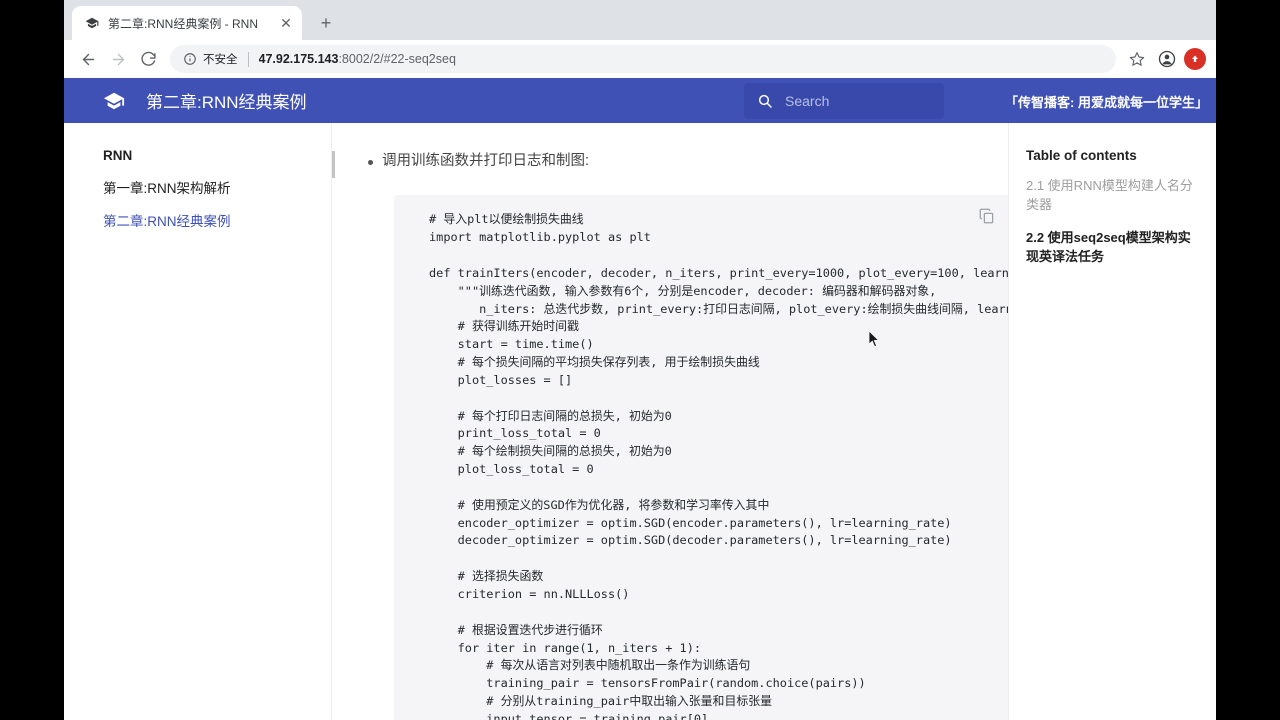 This screenshot has width=1280, height=720. I want to click on content-accent-bar, so click(333, 164).